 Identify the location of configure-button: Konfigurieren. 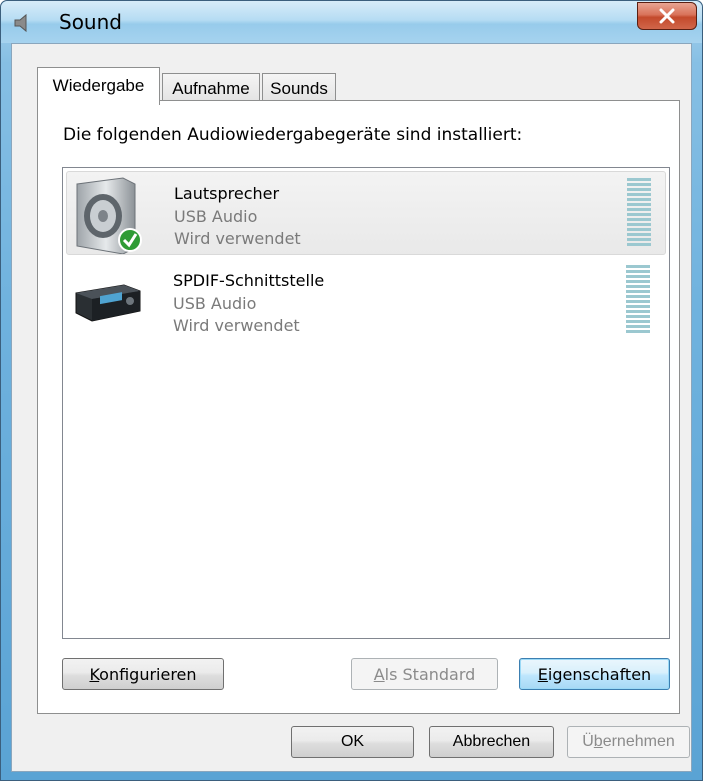
(143, 674).